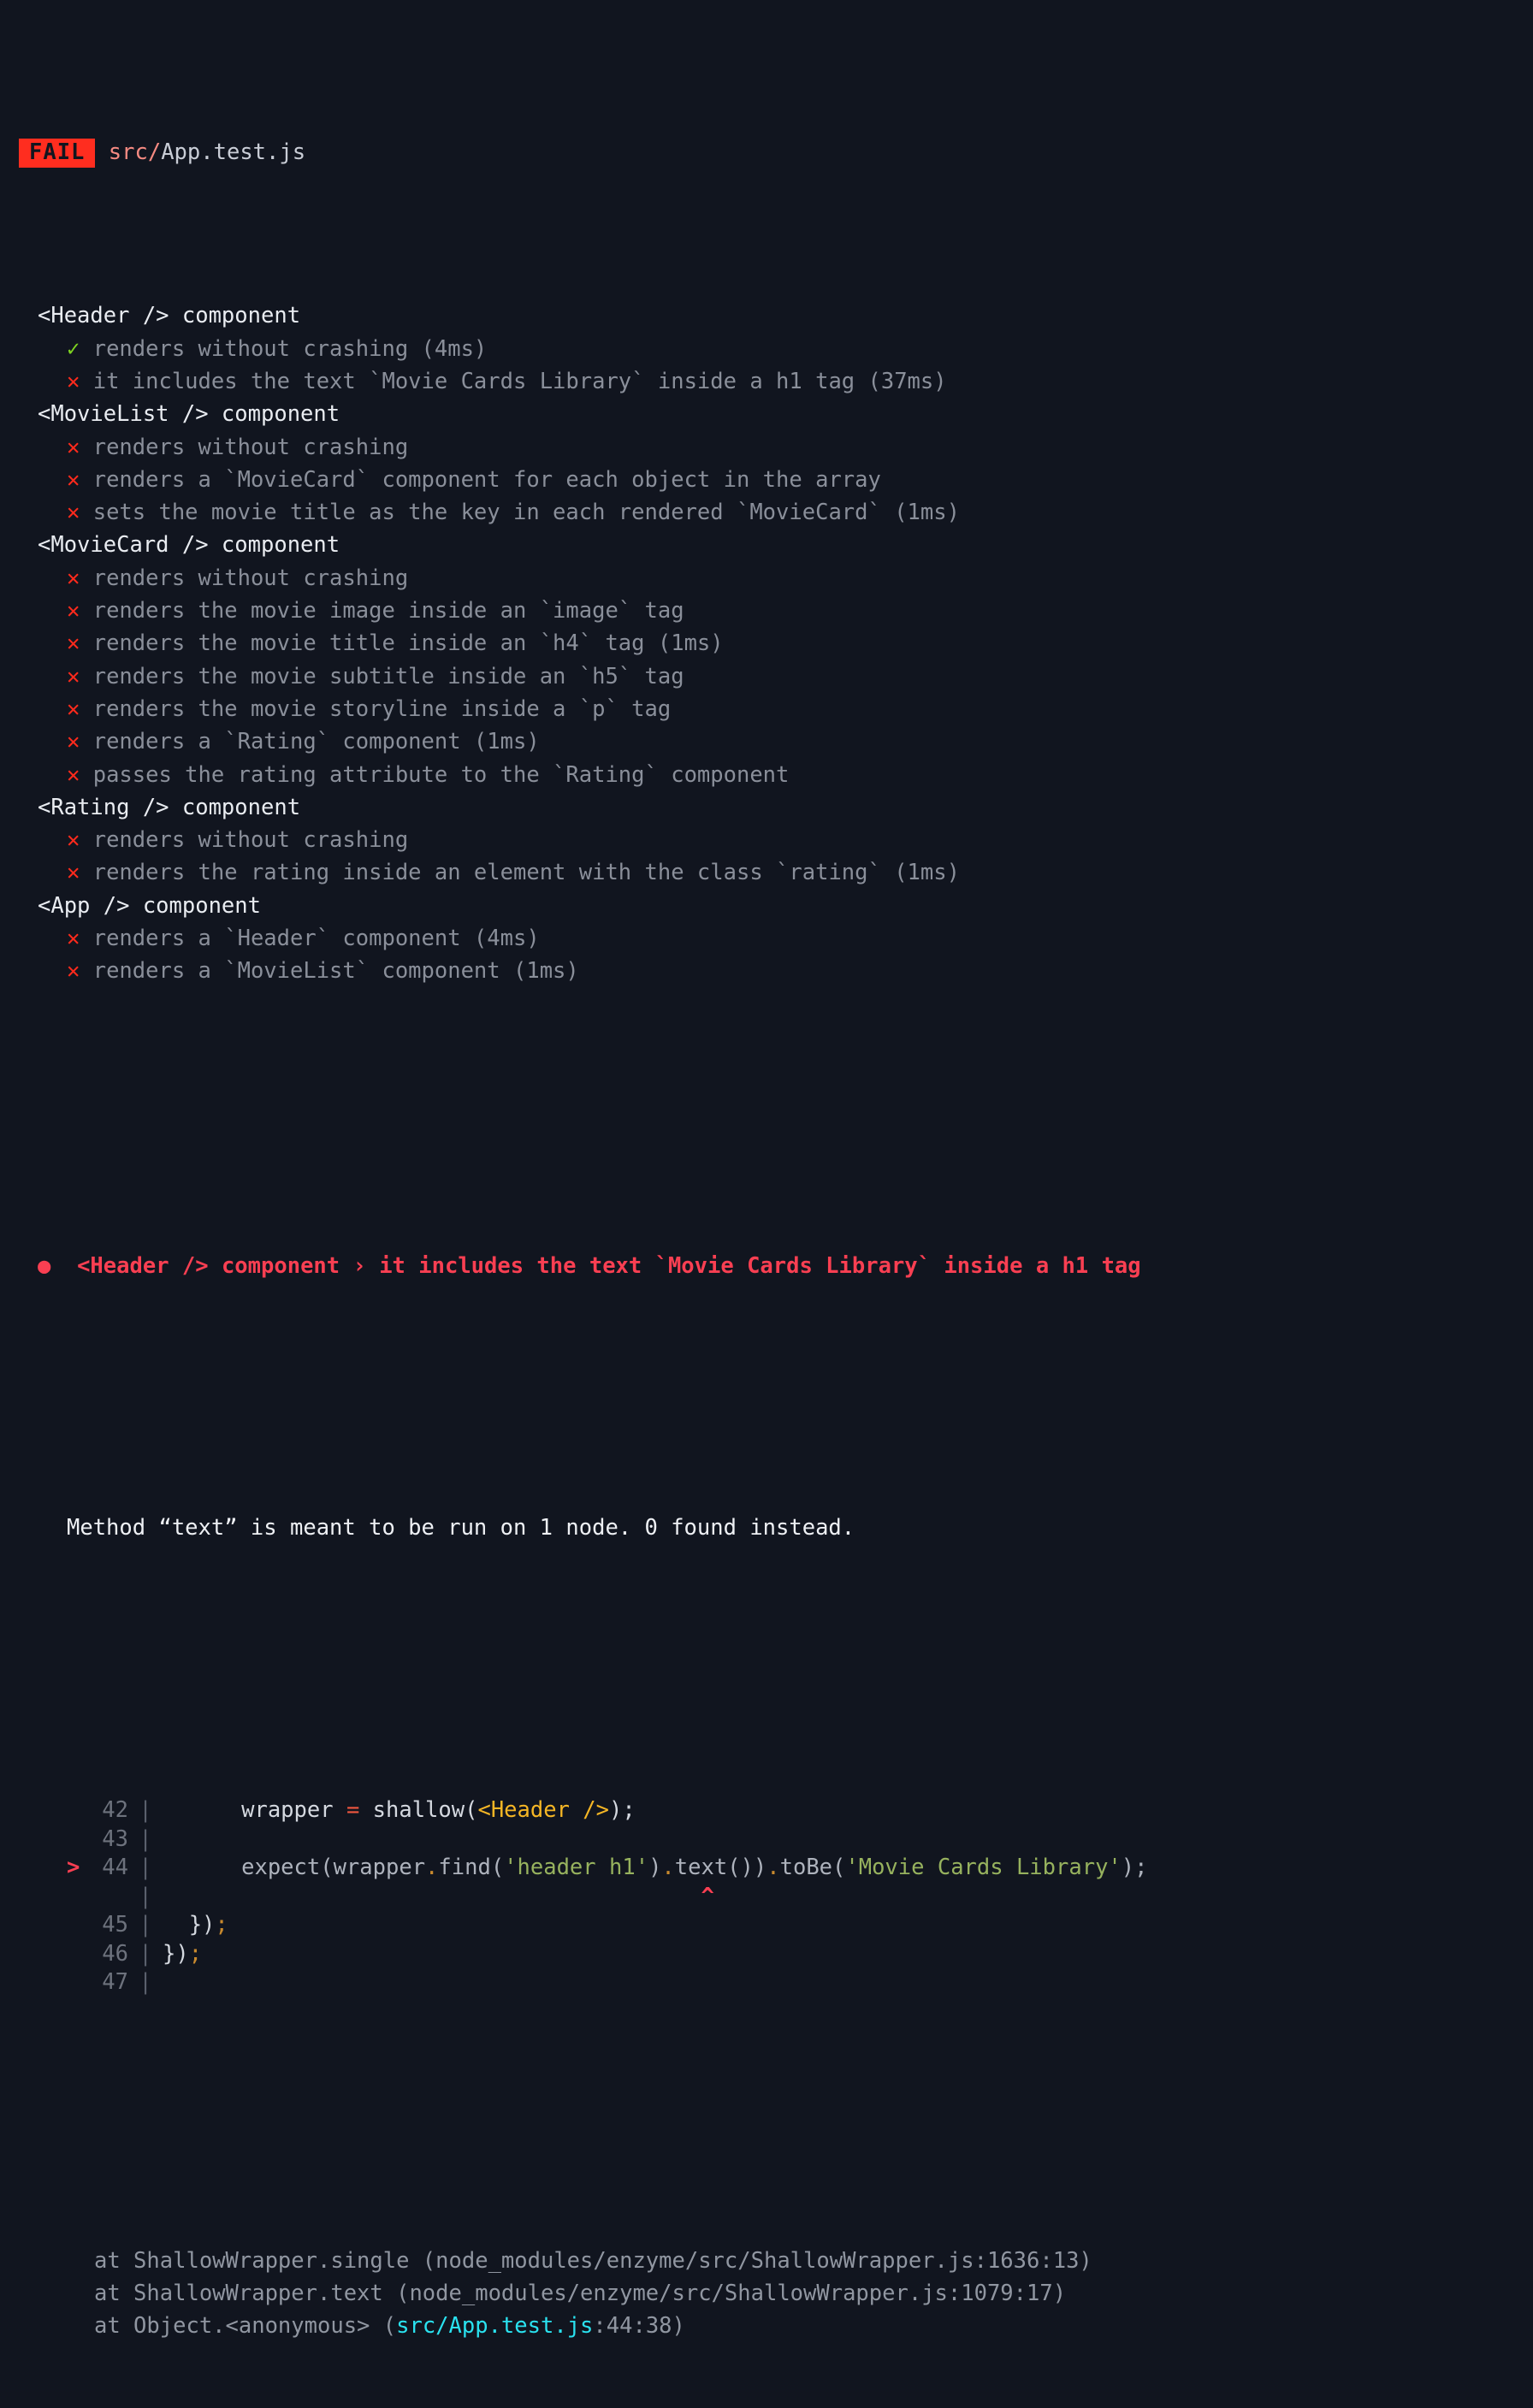  I want to click on code-token: expect(wrapper, so click(294, 1868).